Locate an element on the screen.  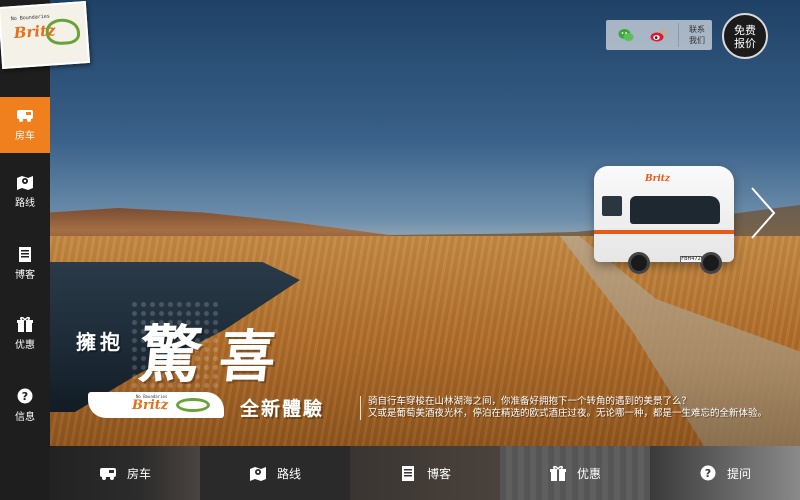
sidebar-item-label: 博客 is located at coordinates (25, 275).